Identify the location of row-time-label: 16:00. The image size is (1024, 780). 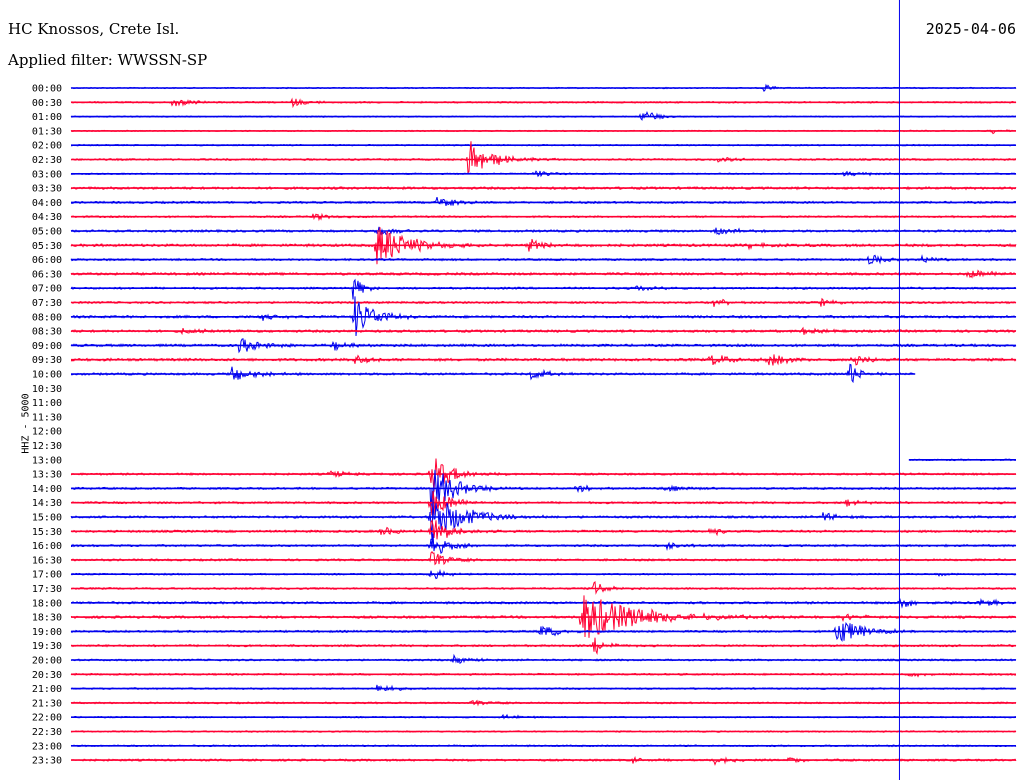
(47, 546).